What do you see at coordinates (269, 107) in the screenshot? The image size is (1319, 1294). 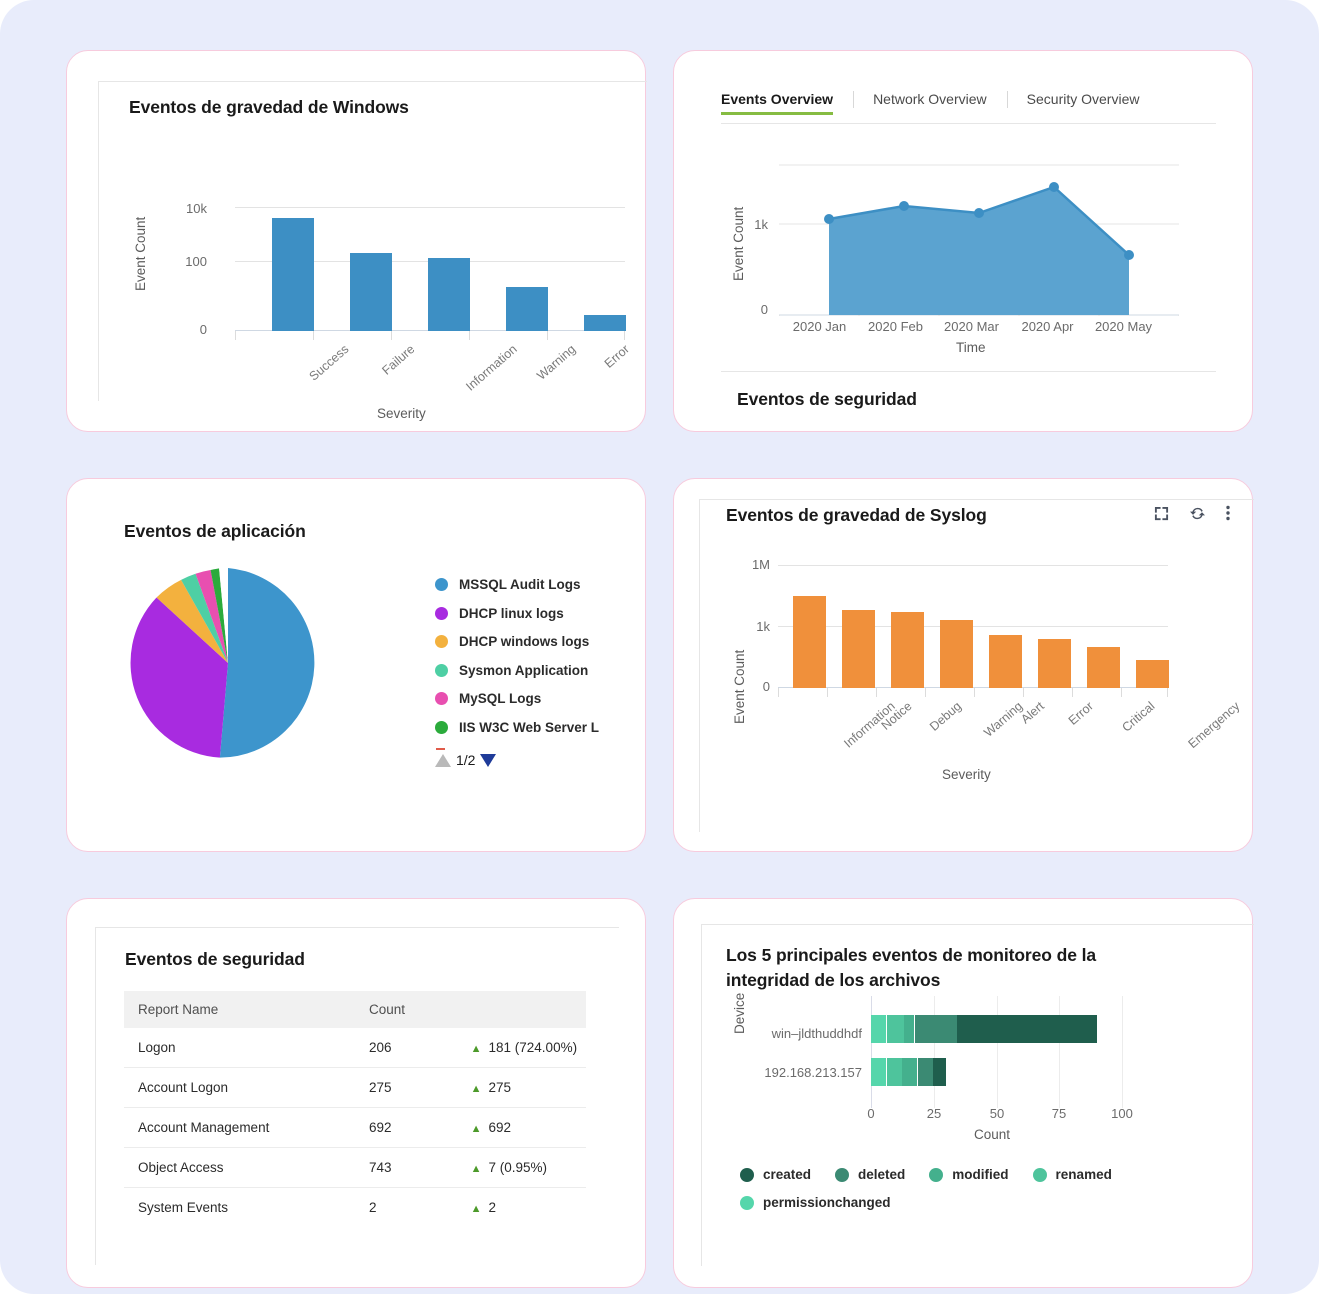 I see `windows-severity-title: Eventos de gravedad de Windows` at bounding box center [269, 107].